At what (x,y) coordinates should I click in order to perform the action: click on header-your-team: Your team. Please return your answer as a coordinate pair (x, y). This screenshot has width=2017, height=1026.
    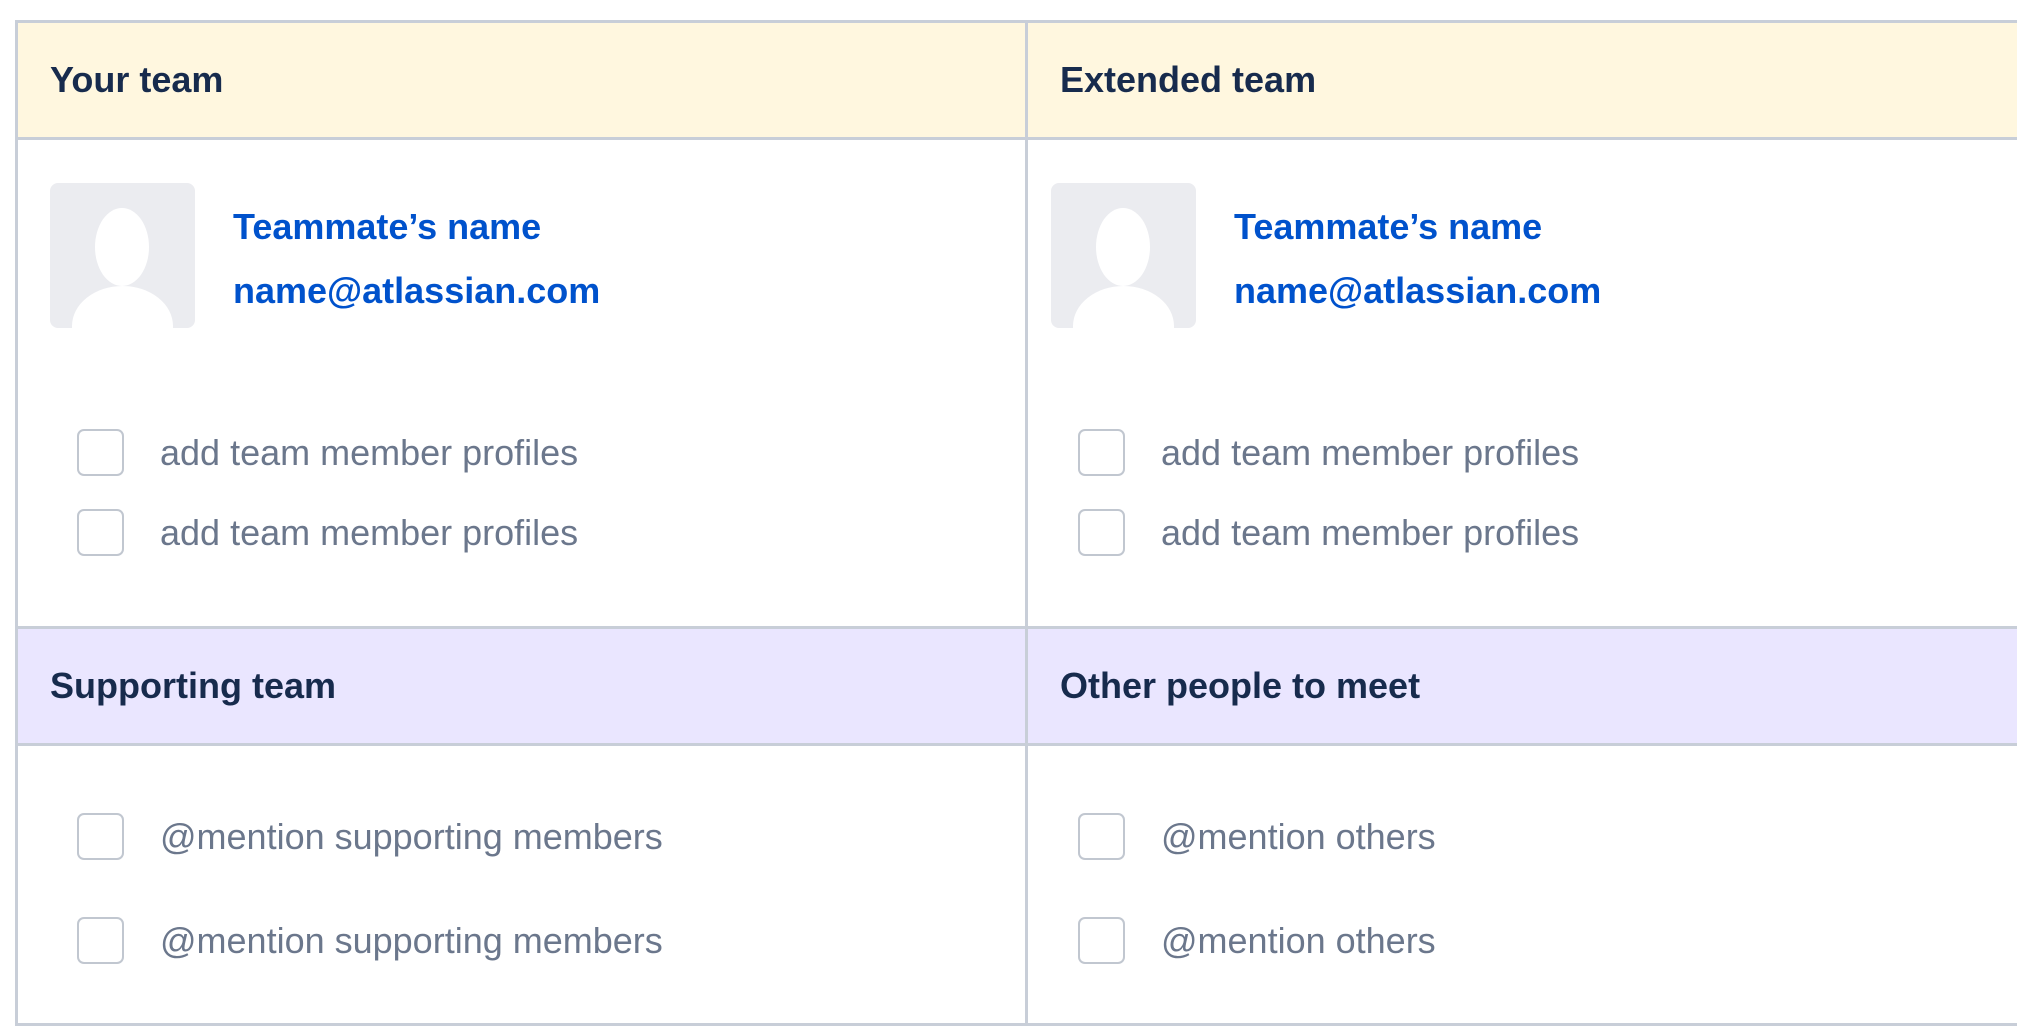
    Looking at the image, I should click on (523, 81).